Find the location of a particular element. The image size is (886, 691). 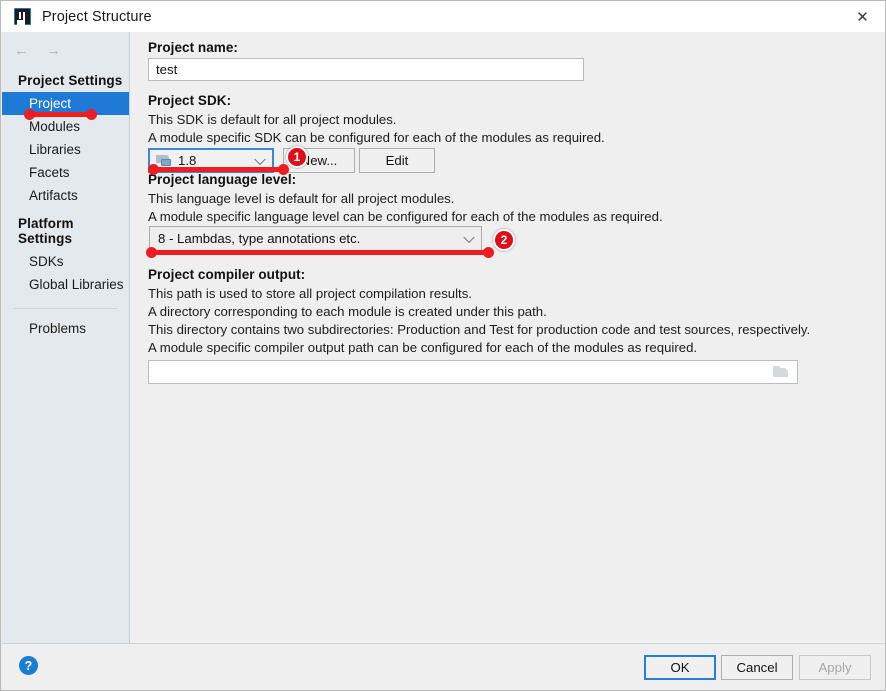

close-icon: ✕ is located at coordinates (862, 16).